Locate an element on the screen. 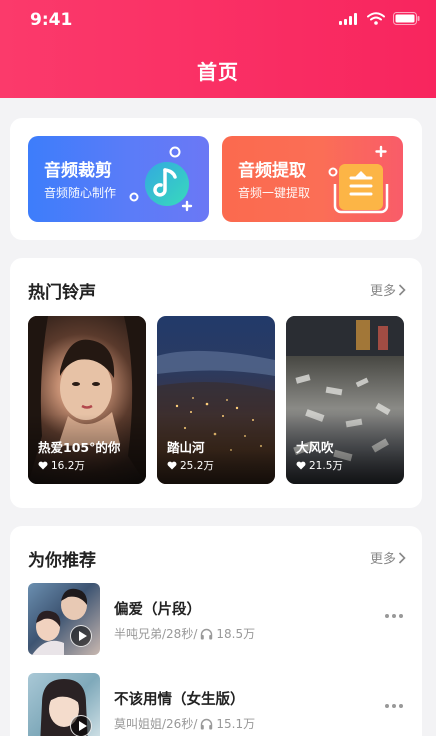 The height and width of the screenshot is (736, 436). song-meta: 莫叫姐姐/26秒/ 15.1万 is located at coordinates (184, 723).